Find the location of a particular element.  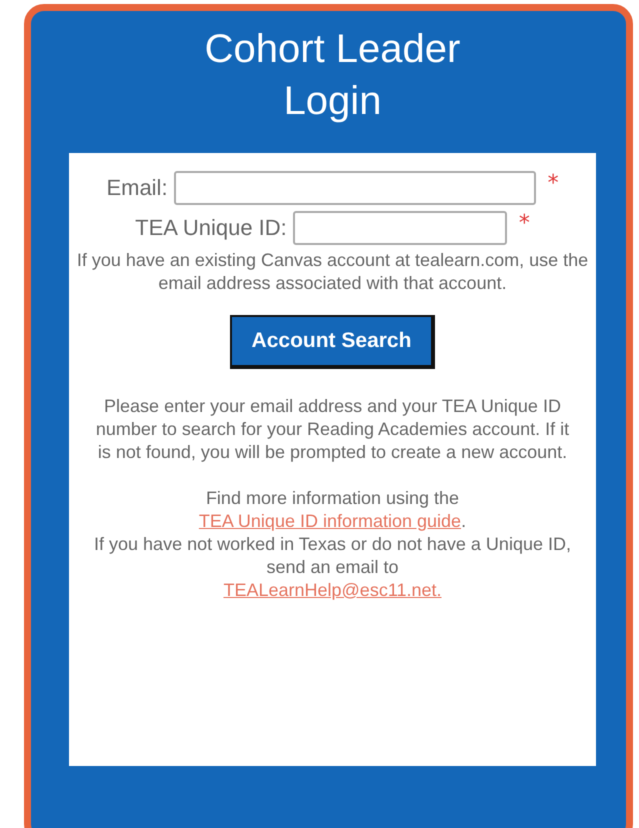

search-note: Please enter your email address and your TEA Unique ID number to search for your Reading Academies account. If it is not found, you will be prompted to create a new account. is located at coordinates (332, 429).